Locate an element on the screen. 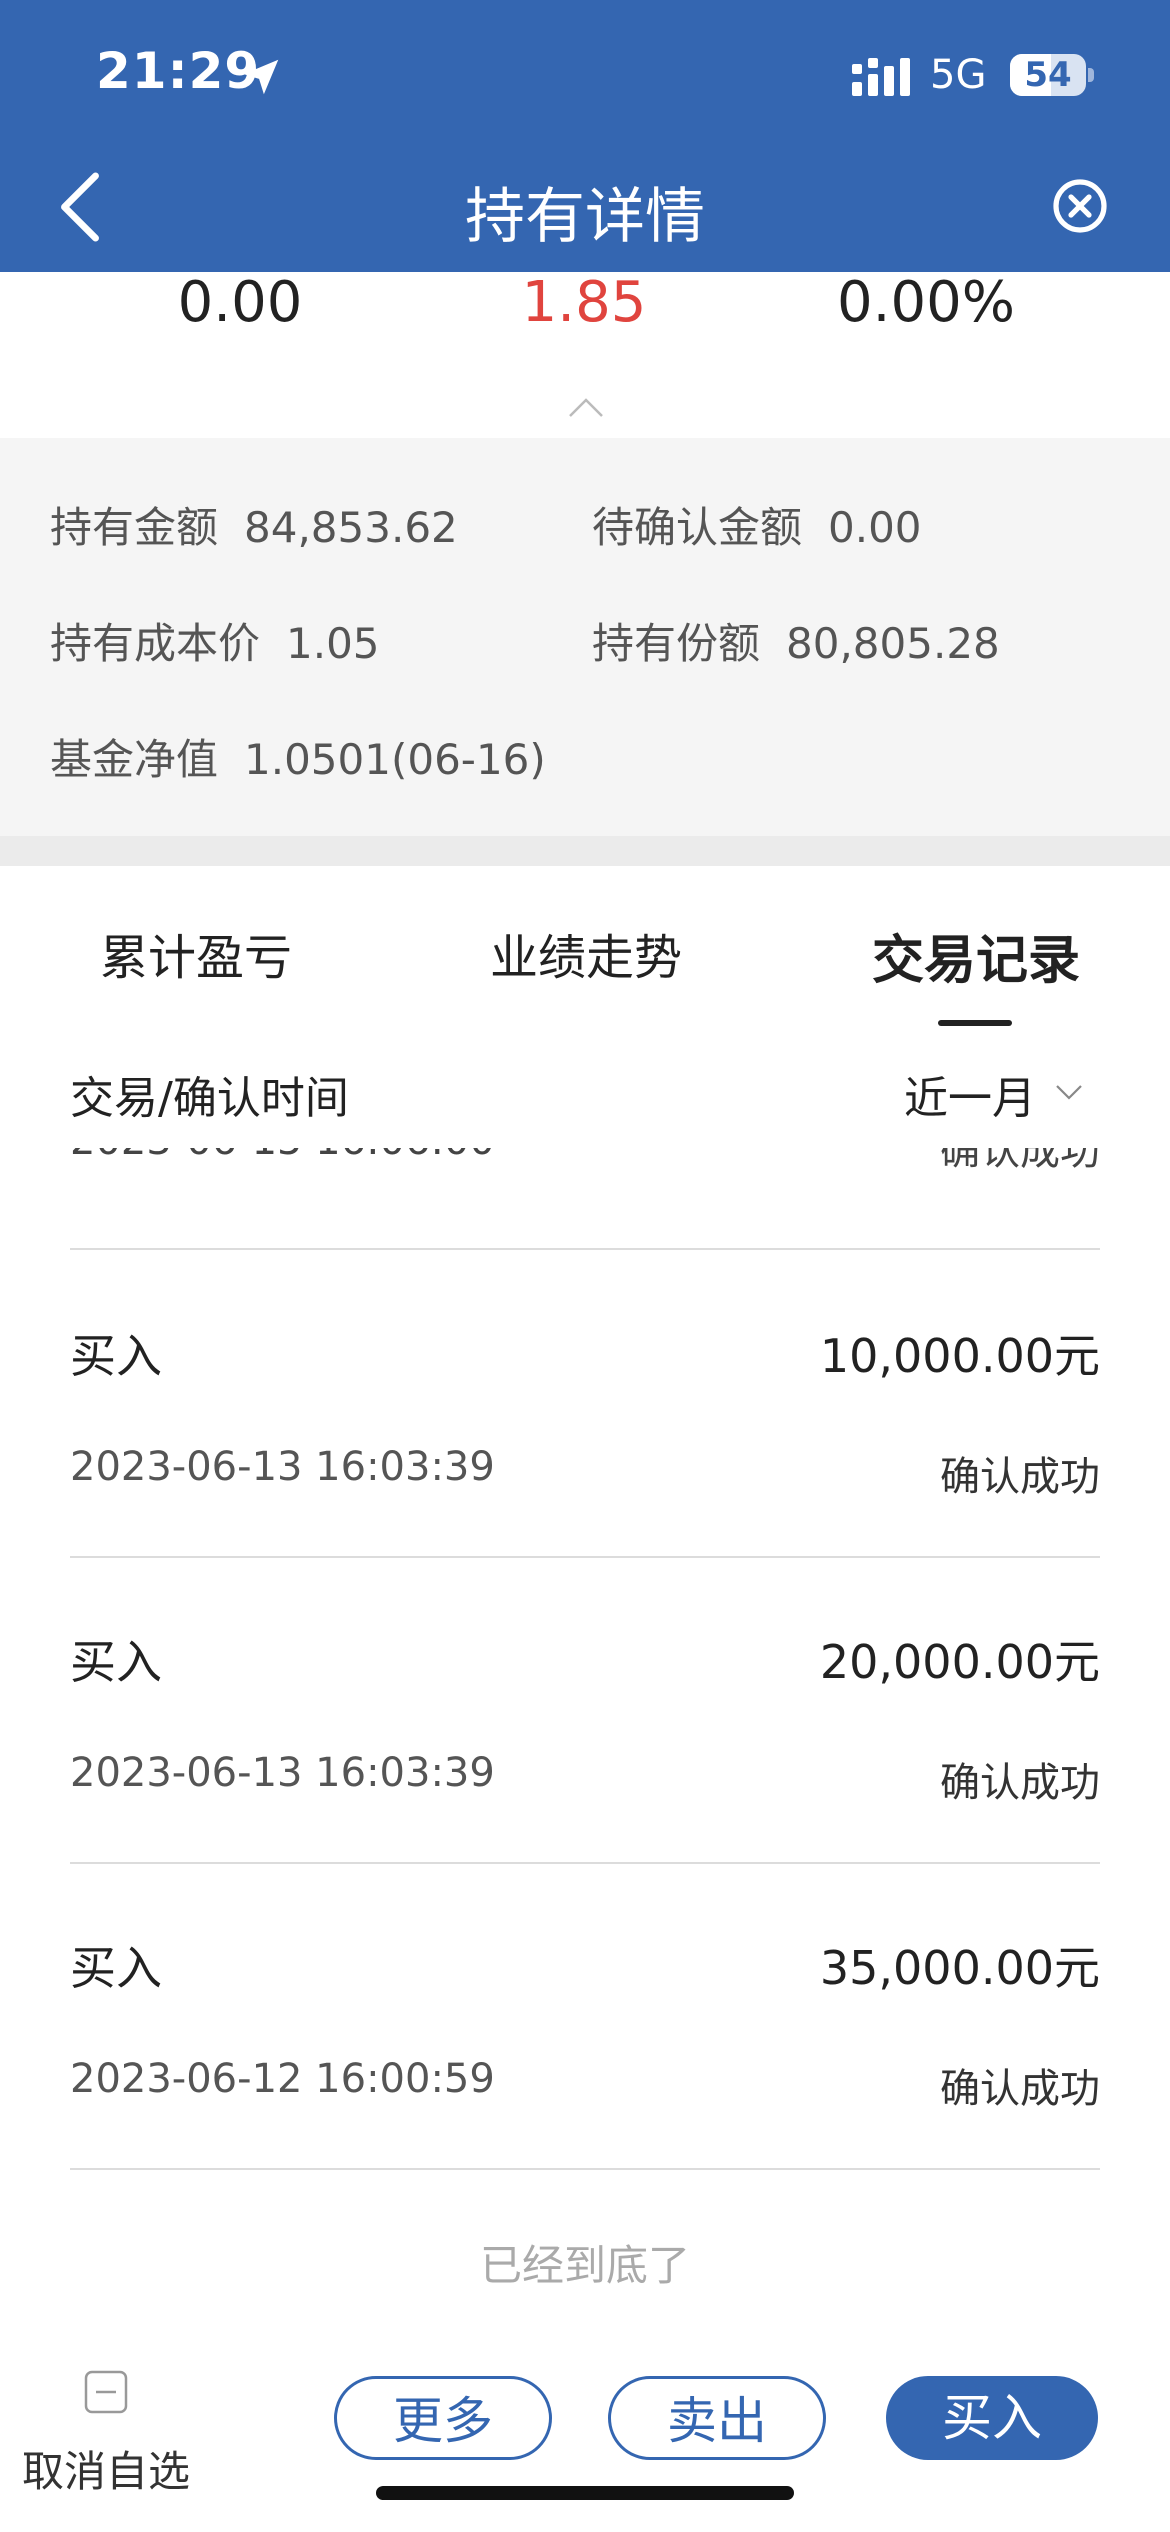  section-separator is located at coordinates (585, 851).